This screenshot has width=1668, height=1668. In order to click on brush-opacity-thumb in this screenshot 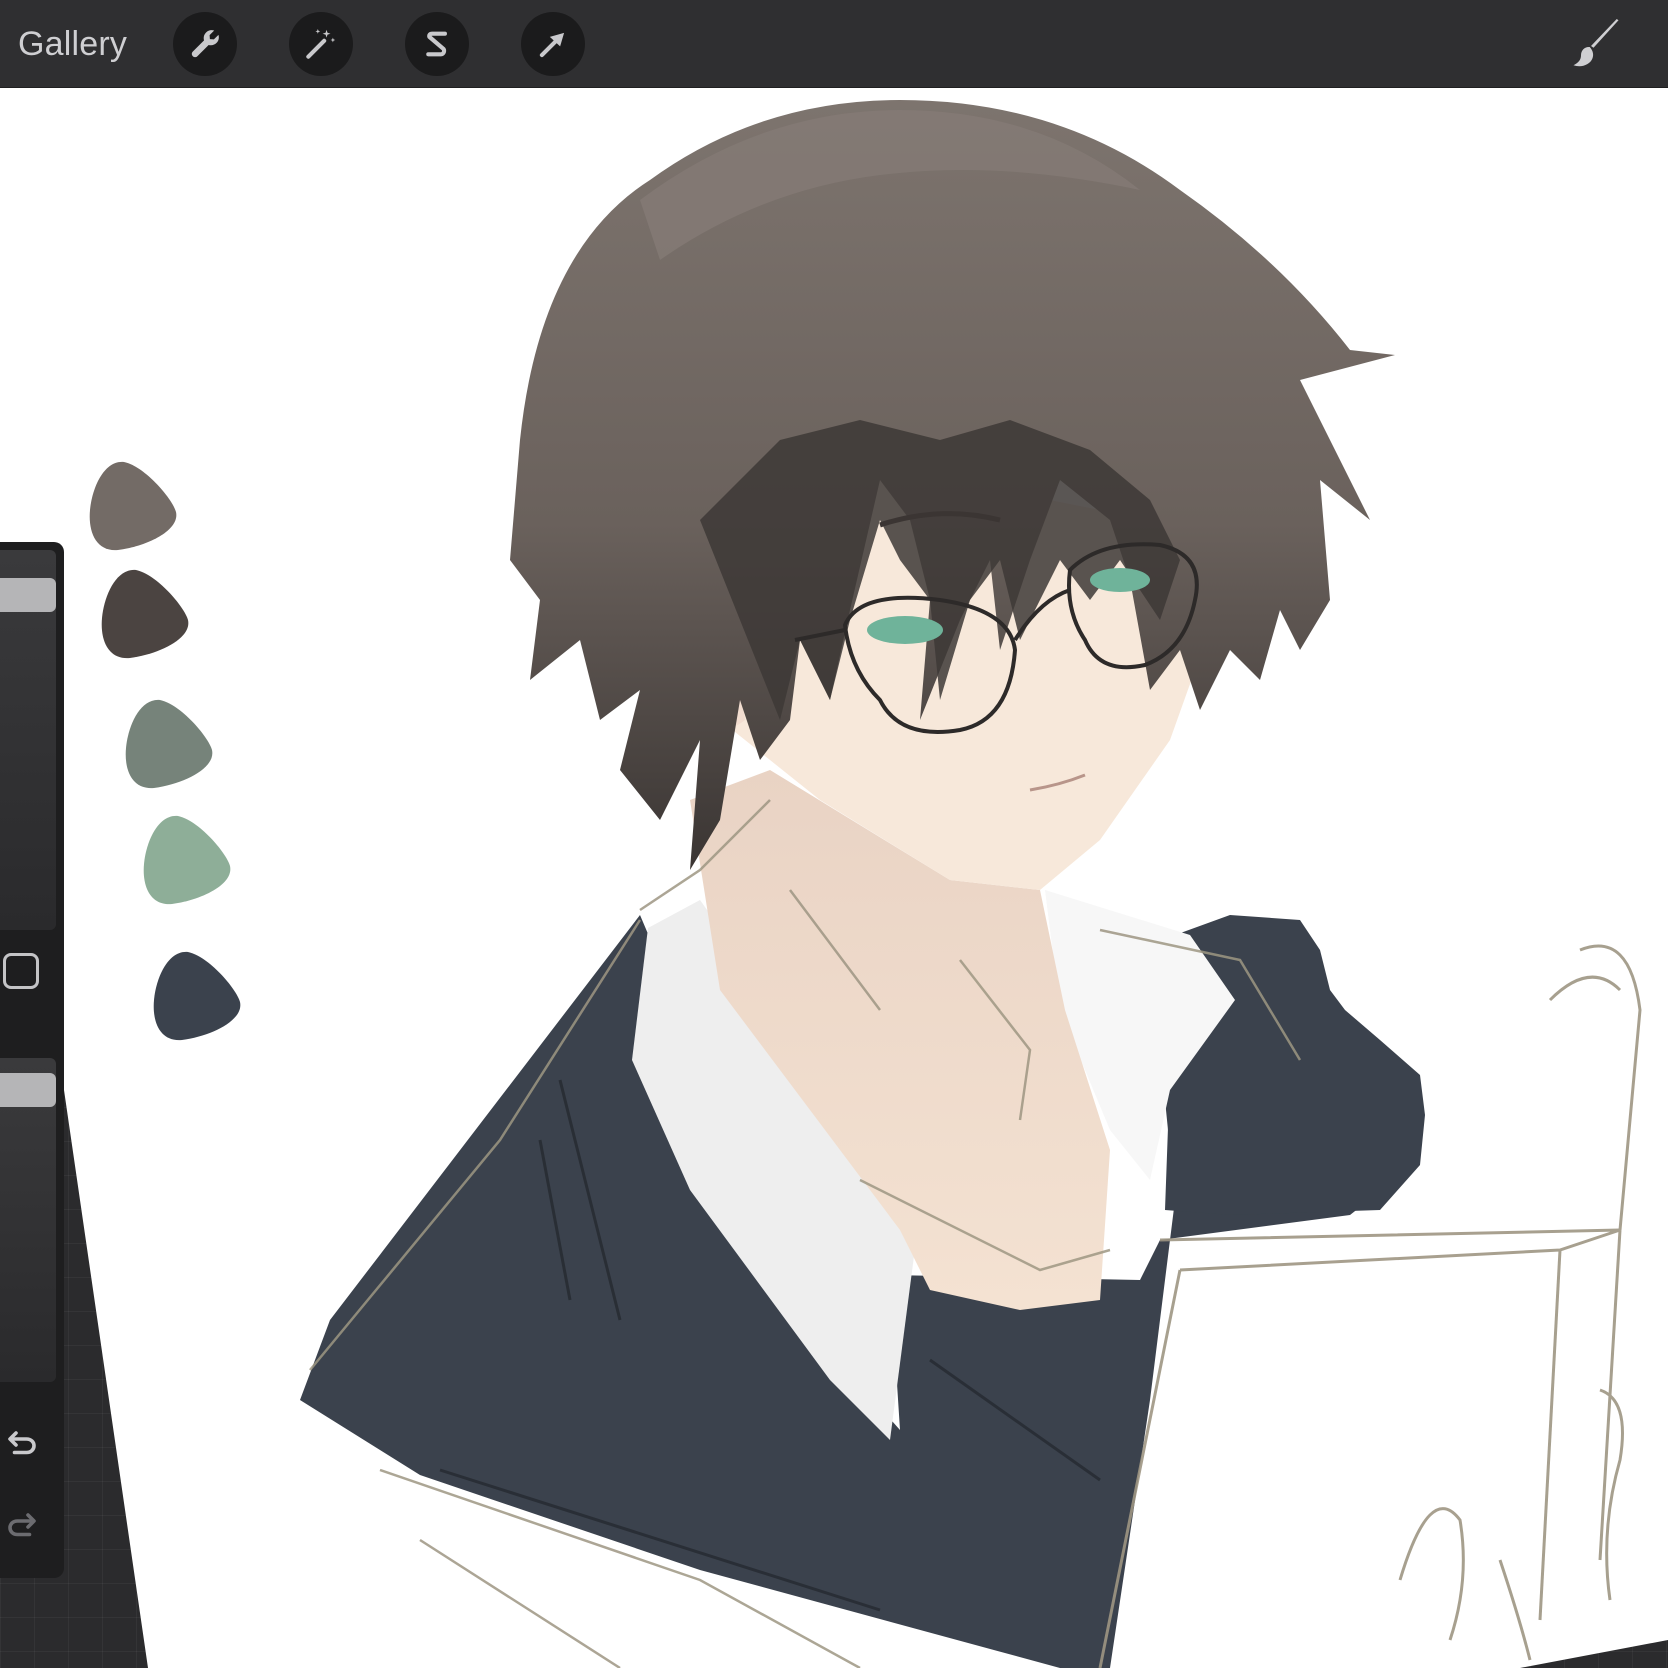, I will do `click(28, 1090)`.